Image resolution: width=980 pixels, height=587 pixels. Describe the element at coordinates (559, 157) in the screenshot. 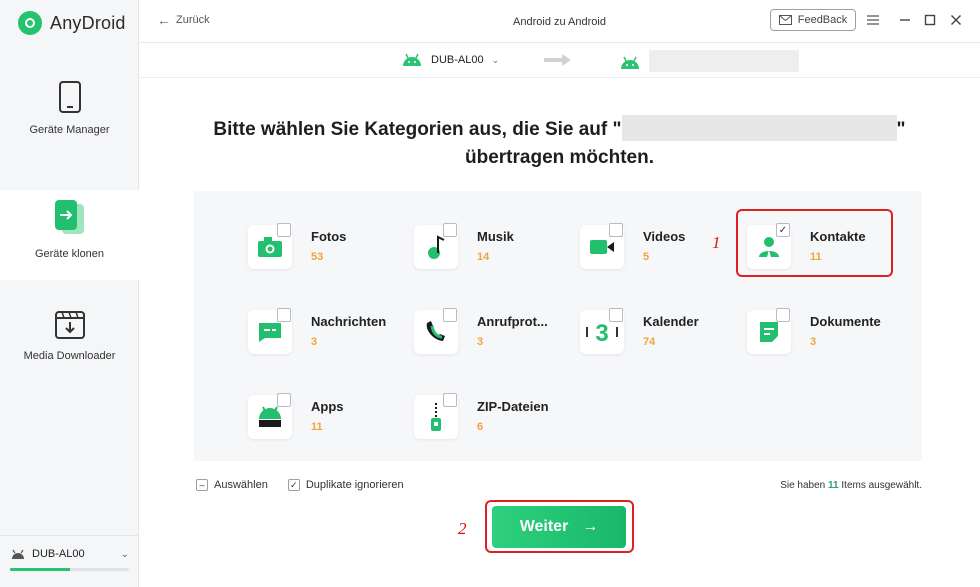

I see `title-line2: übertragen möchten.` at that location.